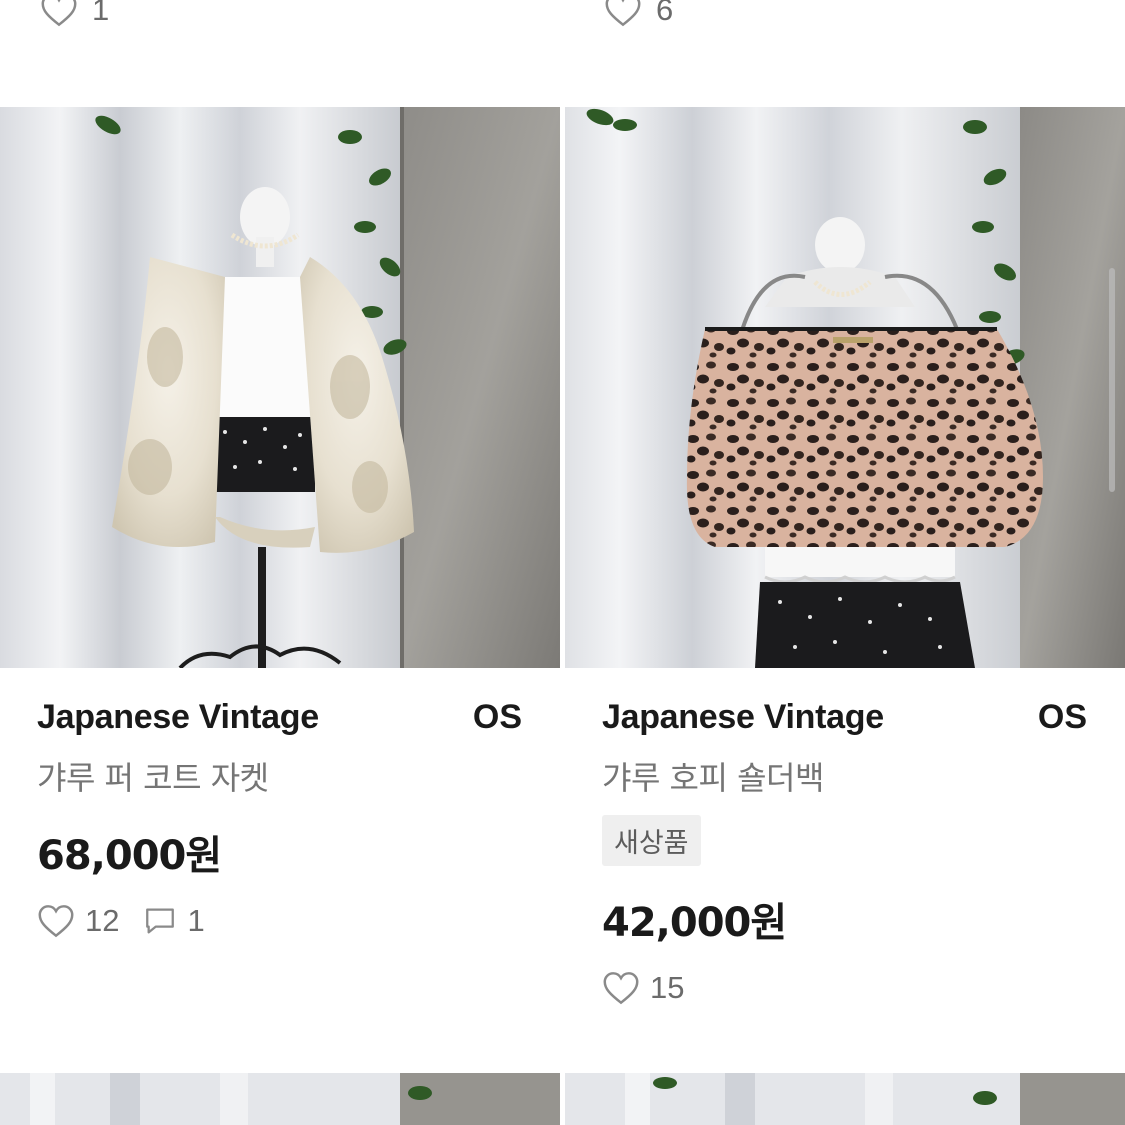  Describe the element at coordinates (101, 13) in the screenshot. I see `like-count: 1` at that location.